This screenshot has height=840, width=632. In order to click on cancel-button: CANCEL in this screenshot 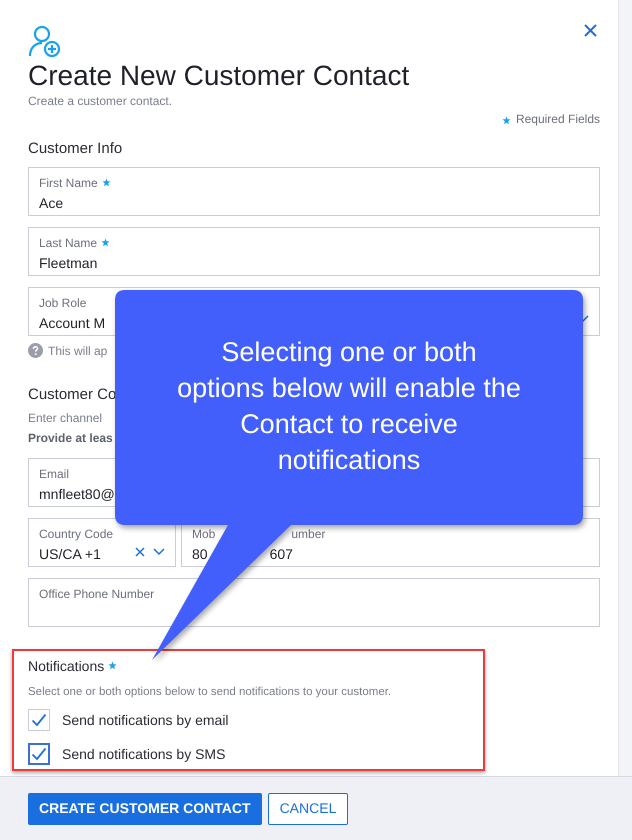, I will do `click(308, 808)`.